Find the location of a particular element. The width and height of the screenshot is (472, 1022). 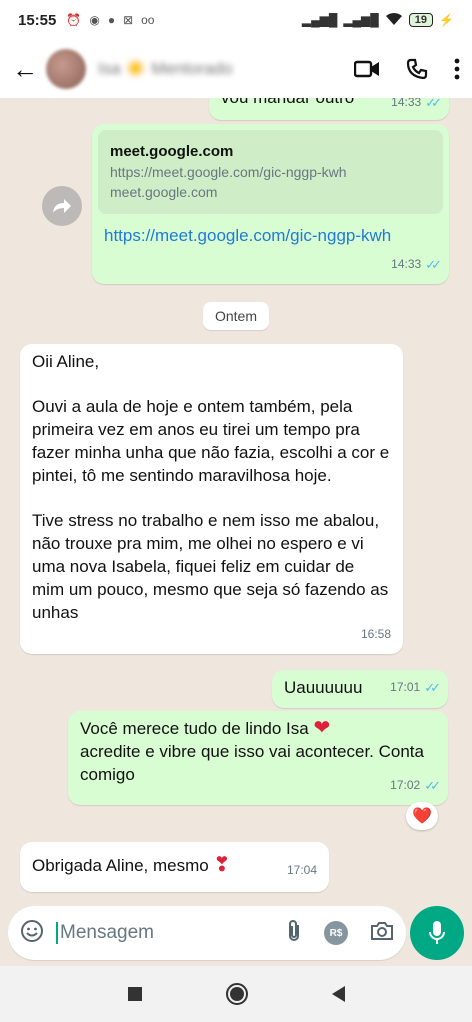

voicemail-icon: oo is located at coordinates (148, 20).